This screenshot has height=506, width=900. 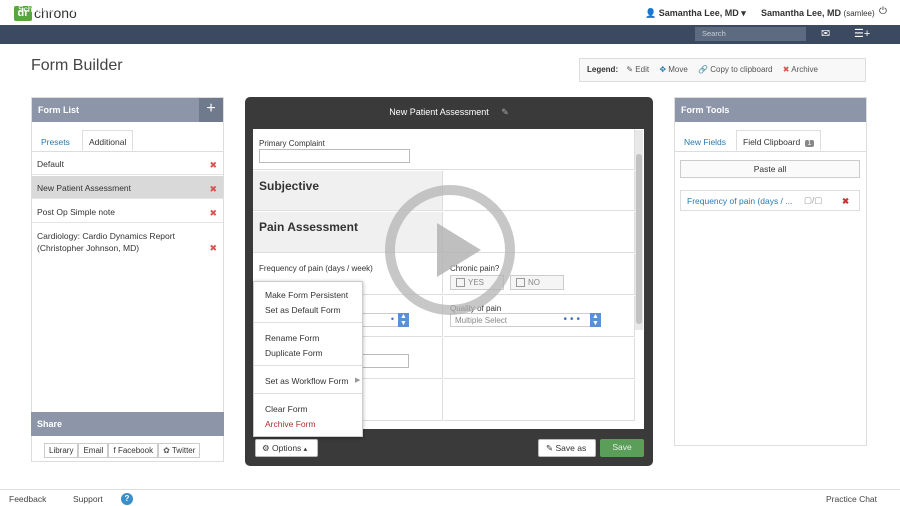 I want to click on remove-x-icon: ✖, so click(x=845, y=201).